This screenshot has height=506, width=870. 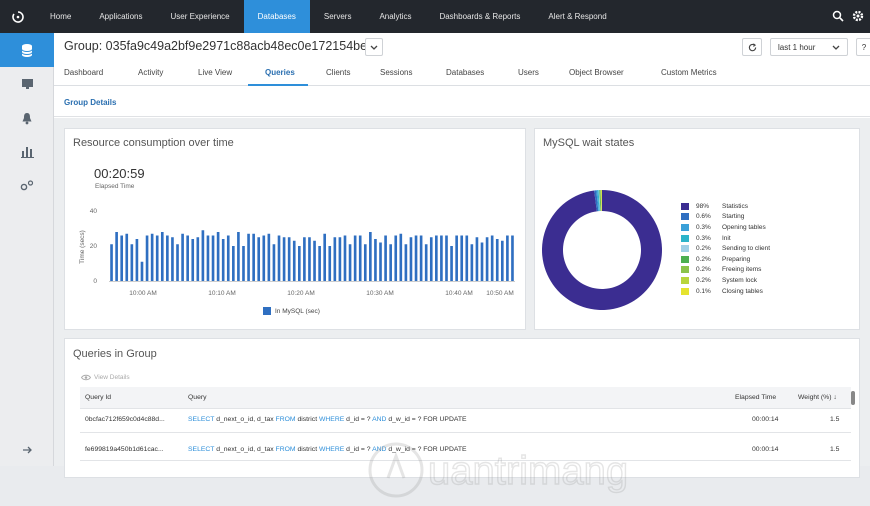 I want to click on tab-dashboard: Dashboard, so click(x=83, y=72).